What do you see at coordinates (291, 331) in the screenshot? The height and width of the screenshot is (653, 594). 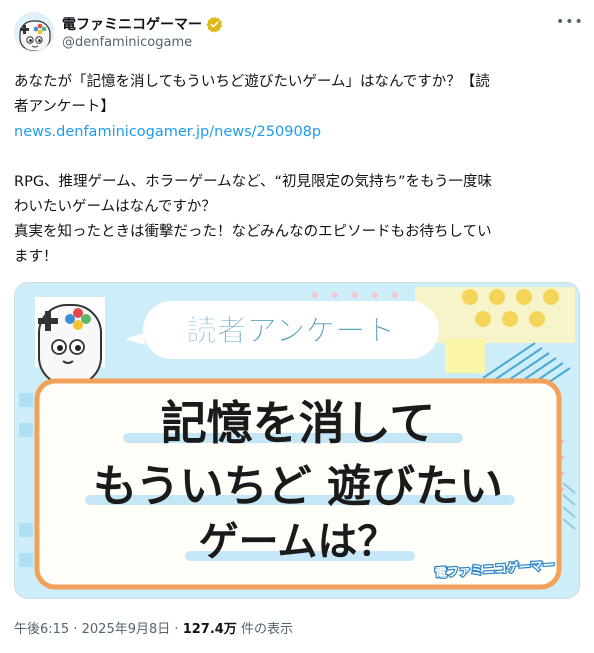 I see `survey-badge-text: 読者アンケート` at bounding box center [291, 331].